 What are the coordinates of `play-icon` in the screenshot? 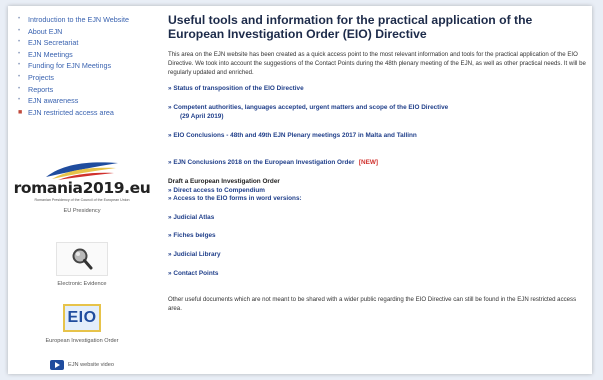 It's located at (56, 365).